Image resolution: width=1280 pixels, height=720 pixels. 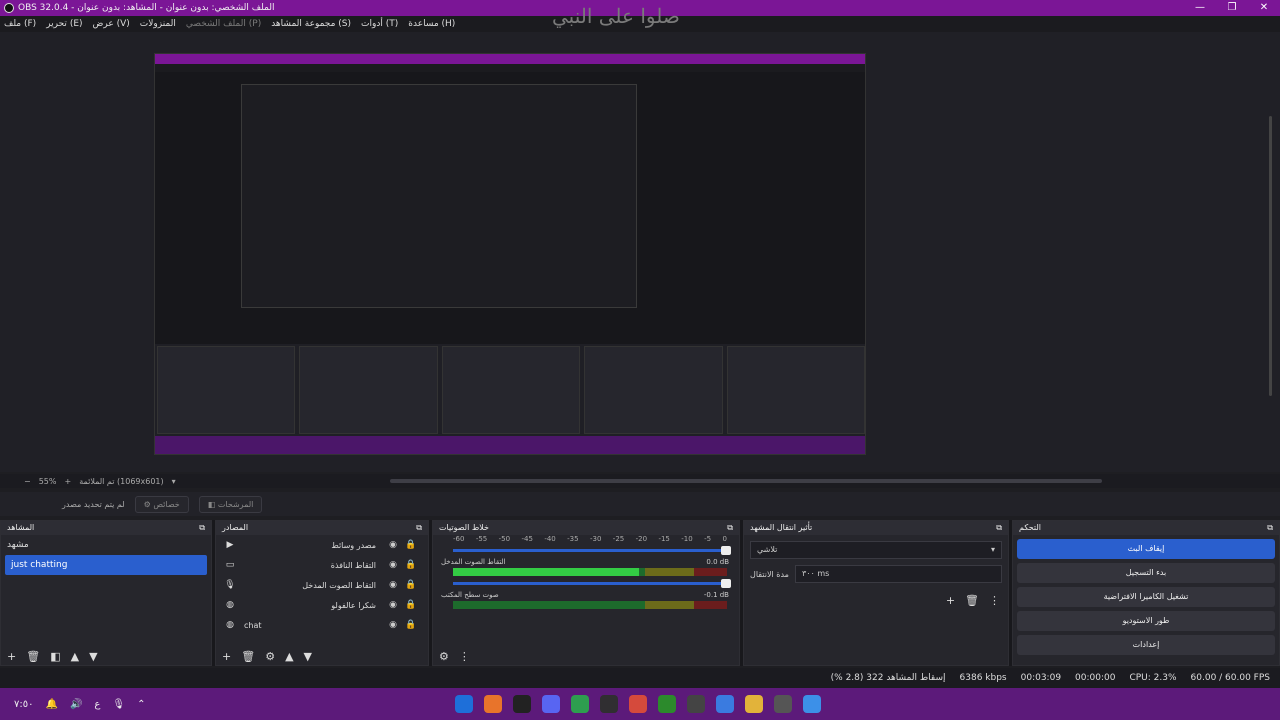 What do you see at coordinates (97, 704) in the screenshot?
I see `language-indicator: ع` at bounding box center [97, 704].